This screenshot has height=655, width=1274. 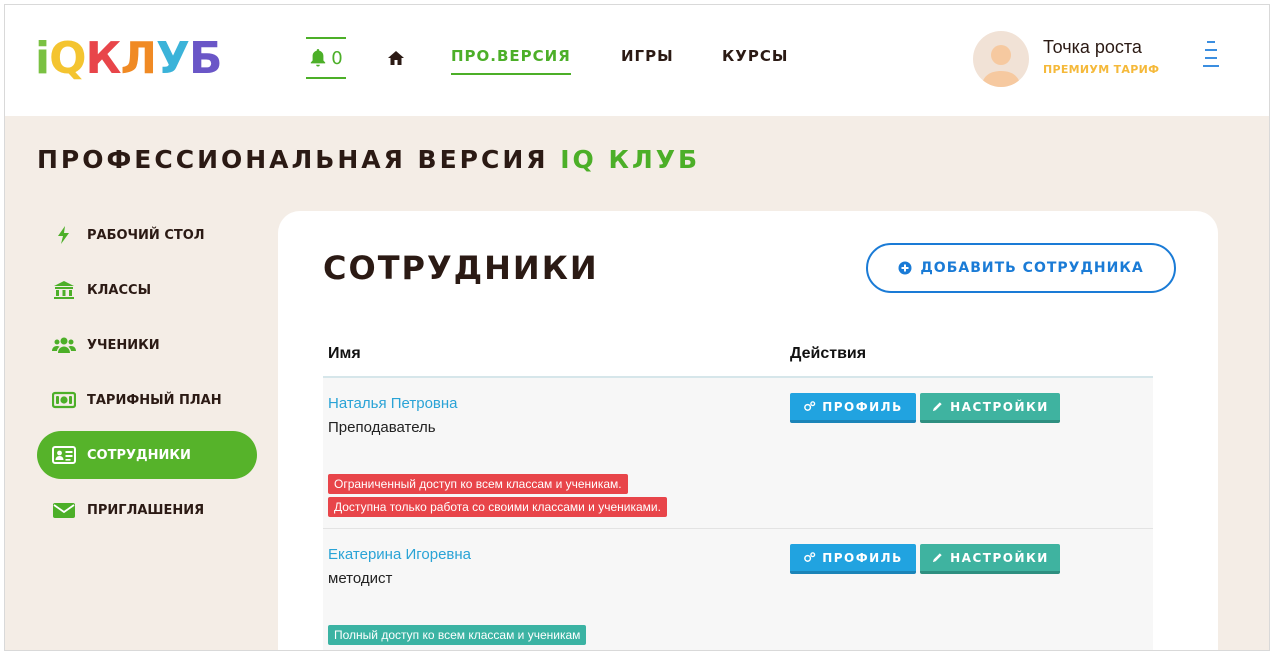 What do you see at coordinates (344, 353) in the screenshot?
I see `column-header-name: Имя` at bounding box center [344, 353].